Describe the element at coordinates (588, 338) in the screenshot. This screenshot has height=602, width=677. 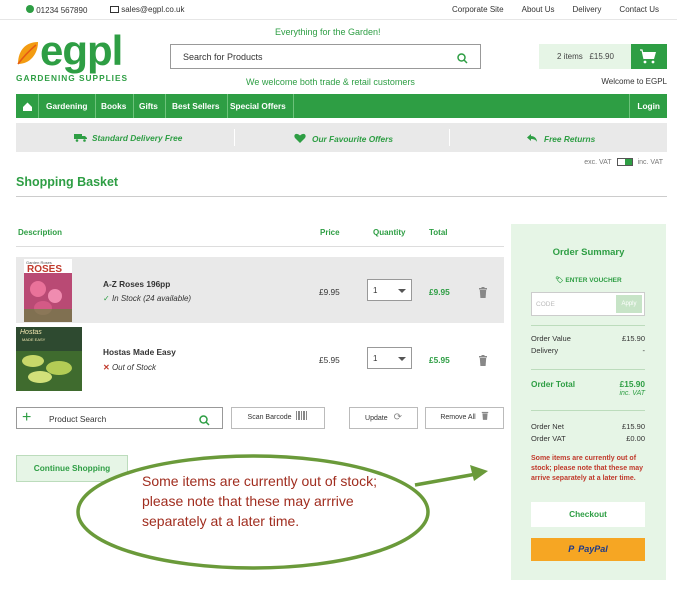
I see `order-value-row: Order Value £15.90` at that location.